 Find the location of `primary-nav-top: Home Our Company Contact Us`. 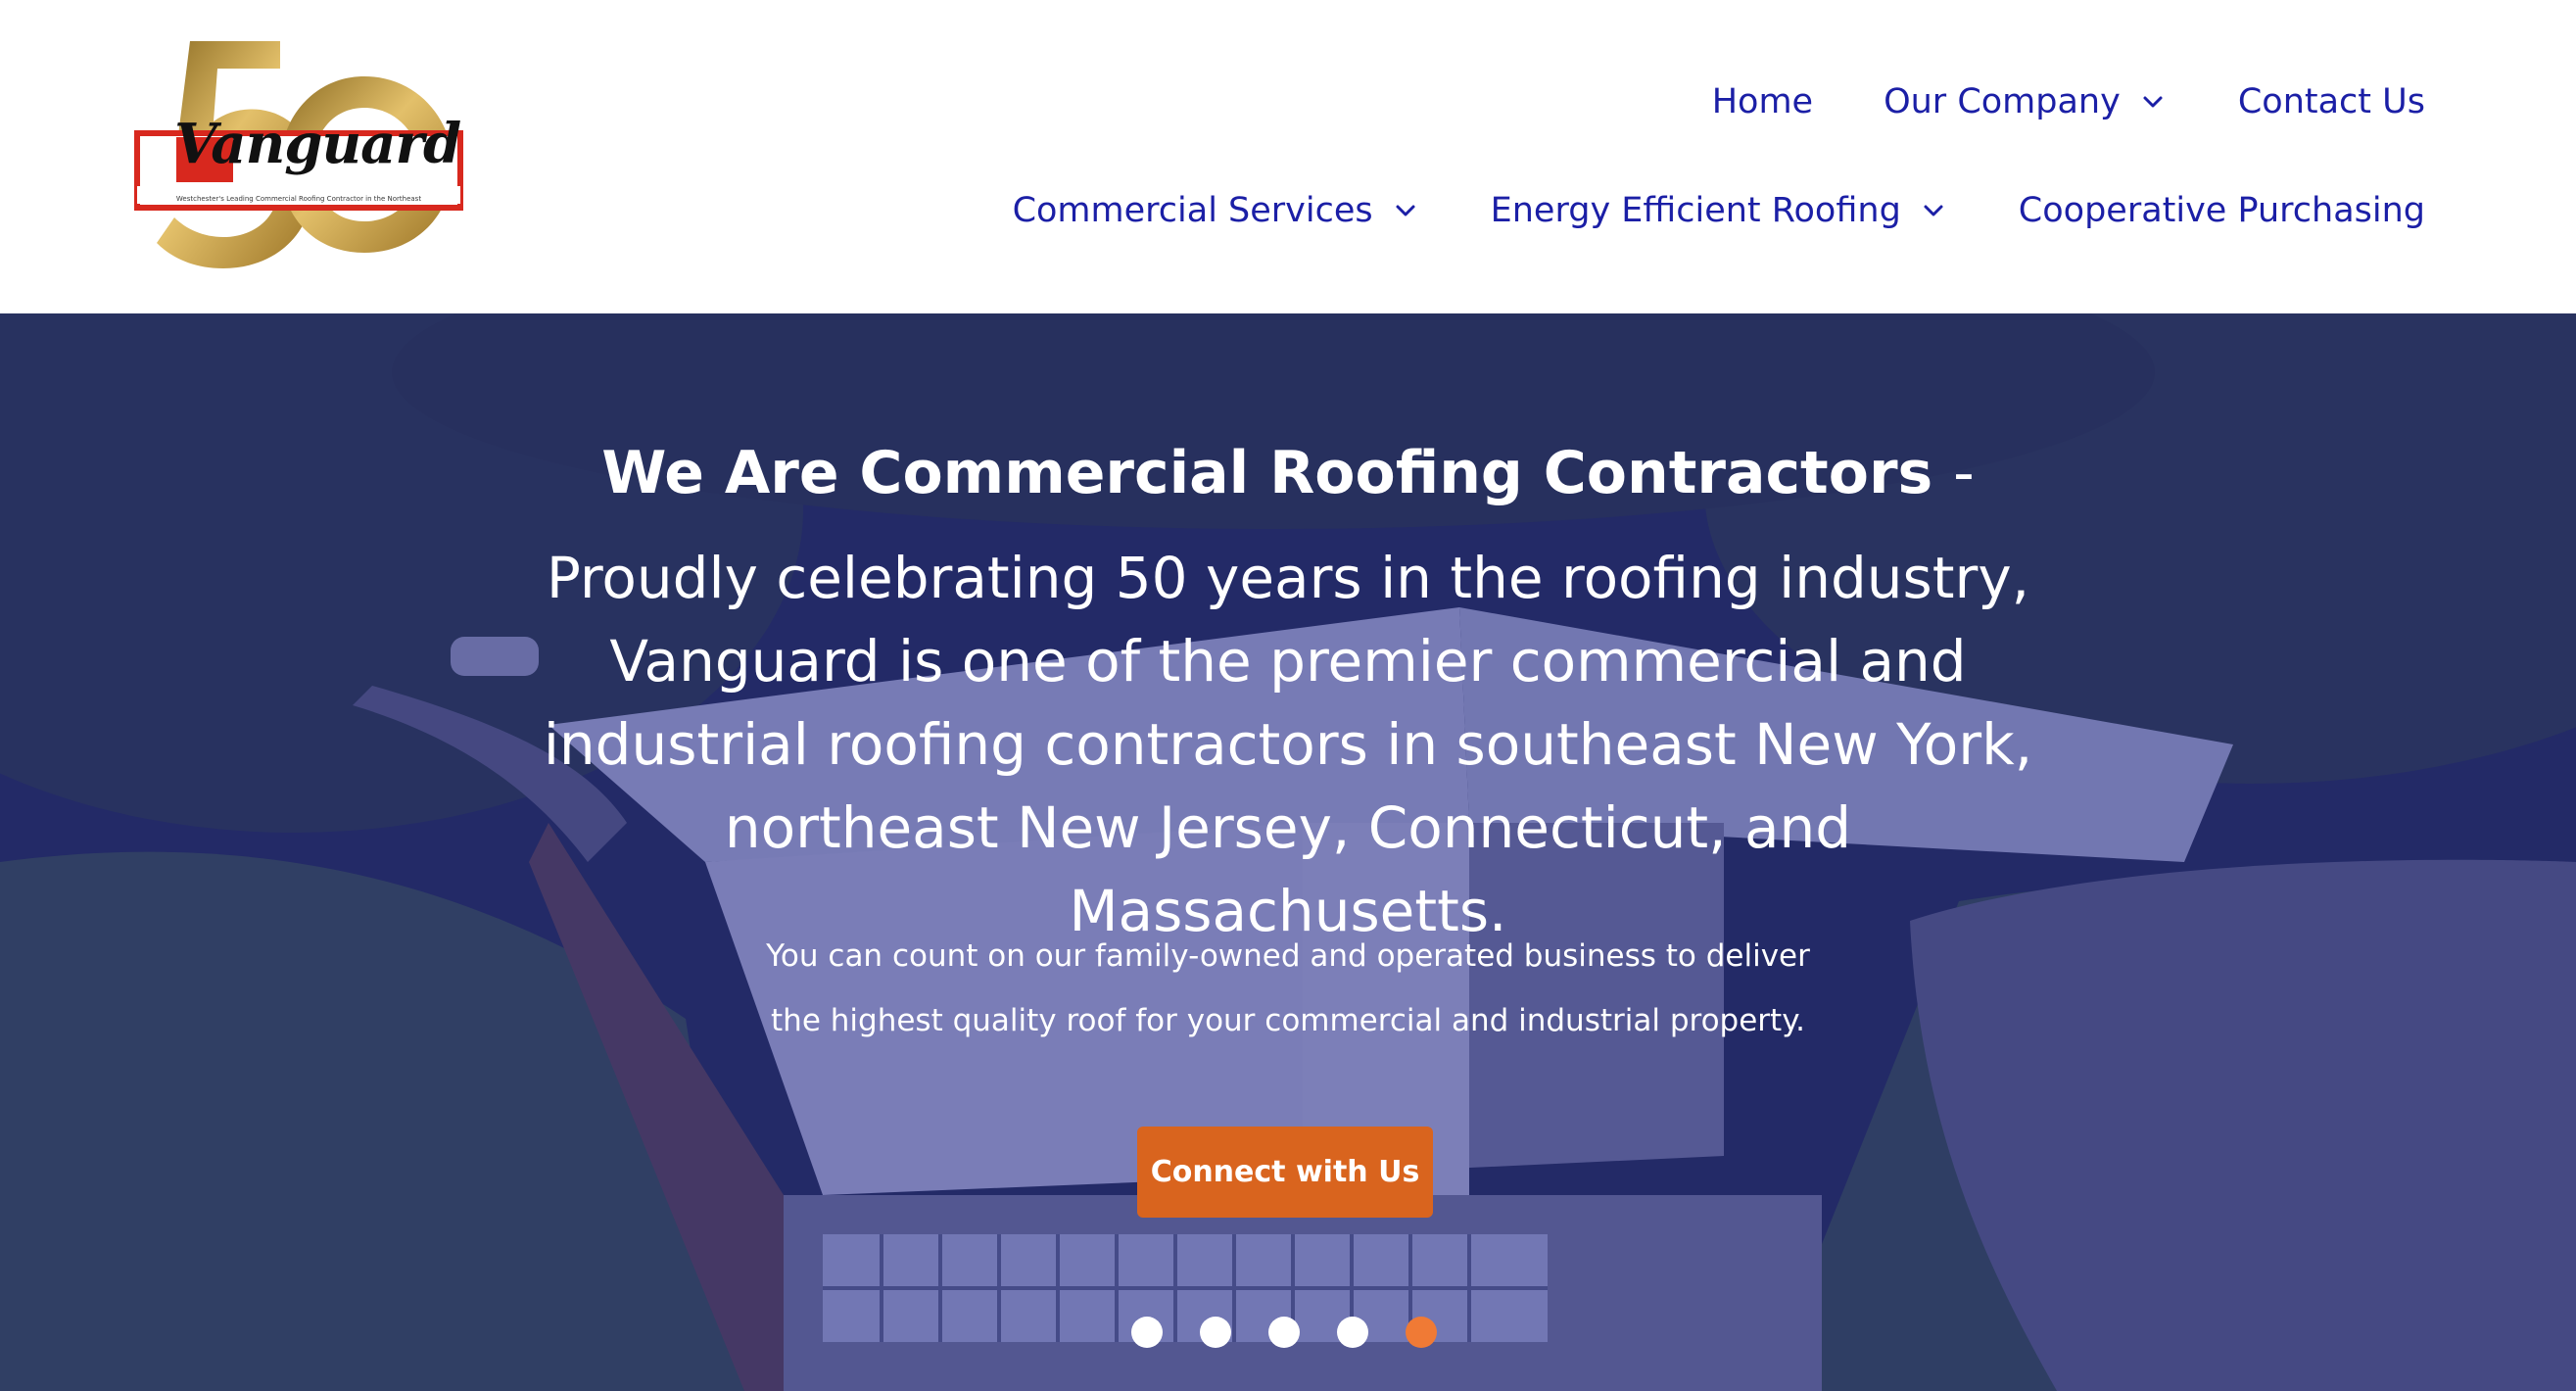

primary-nav-top: Home Our Company Contact Us is located at coordinates (2068, 101).